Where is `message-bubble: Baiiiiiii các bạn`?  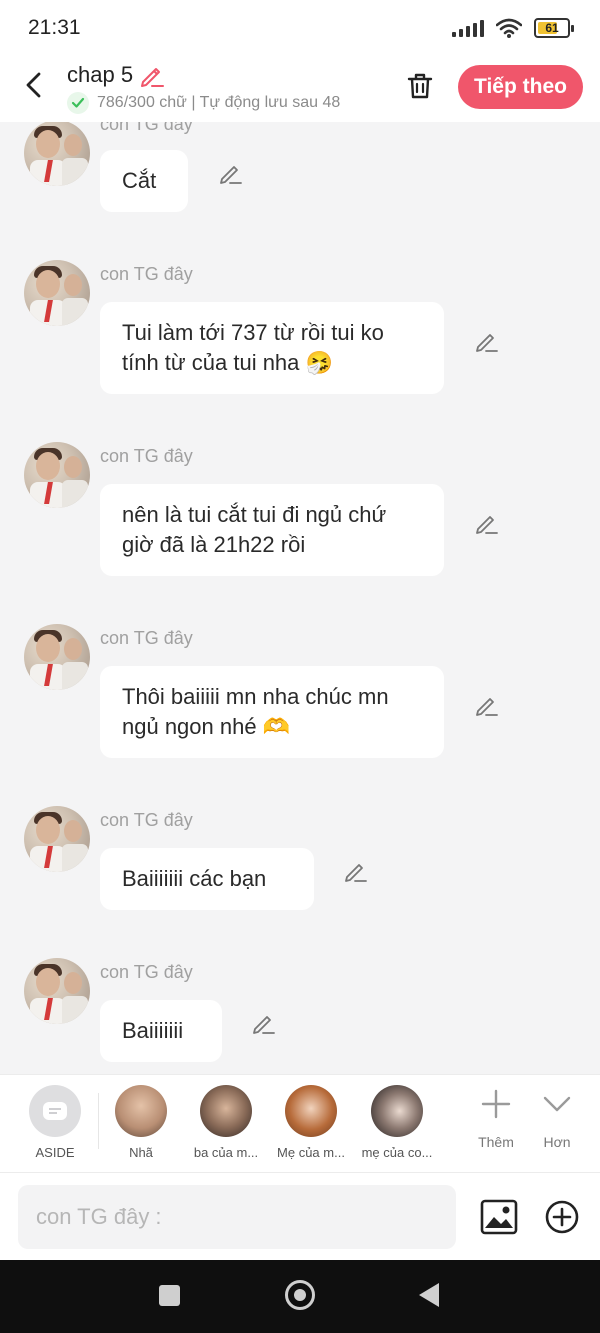 message-bubble: Baiiiiiii các bạn is located at coordinates (207, 879).